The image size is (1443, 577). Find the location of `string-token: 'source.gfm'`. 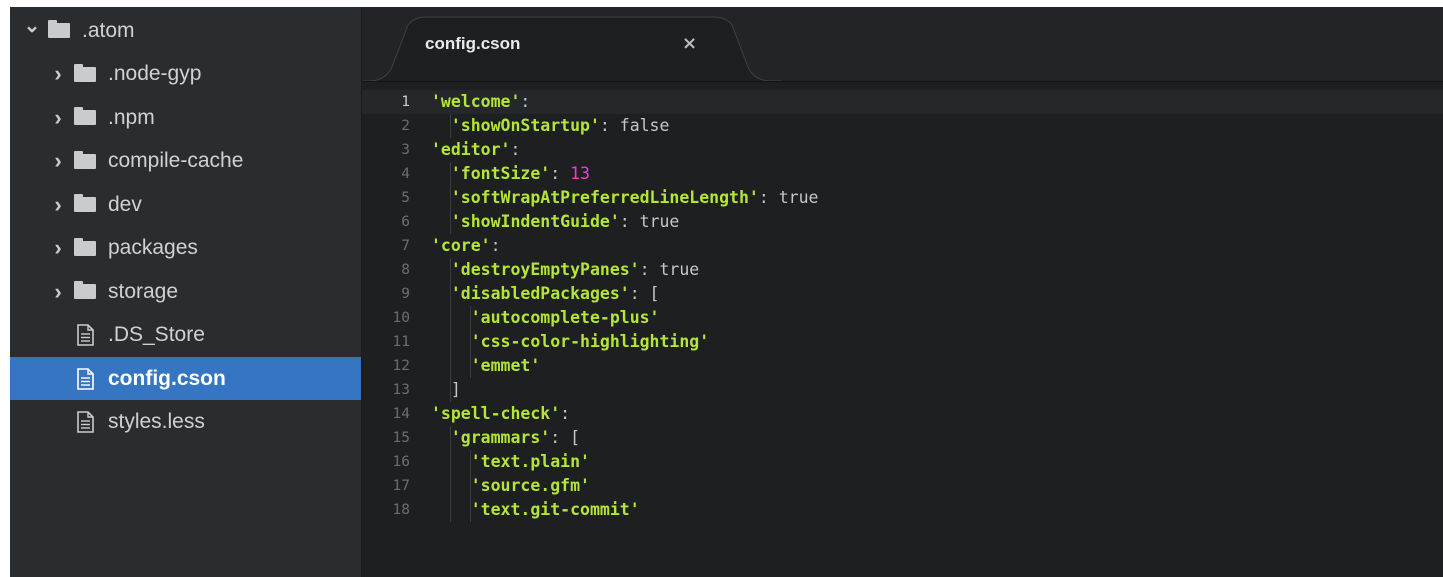

string-token: 'source.gfm' is located at coordinates (530, 485).